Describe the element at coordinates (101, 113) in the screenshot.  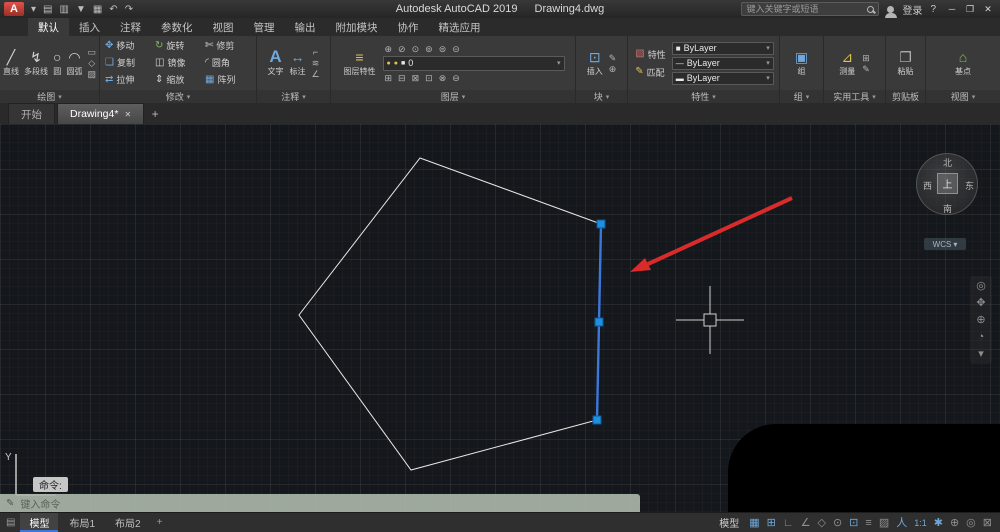
I see `file-tab-drawing4: Drawing4* ✕` at that location.